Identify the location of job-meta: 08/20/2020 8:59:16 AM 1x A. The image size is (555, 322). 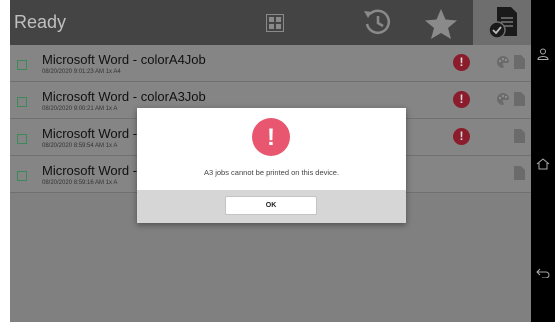
(80, 183).